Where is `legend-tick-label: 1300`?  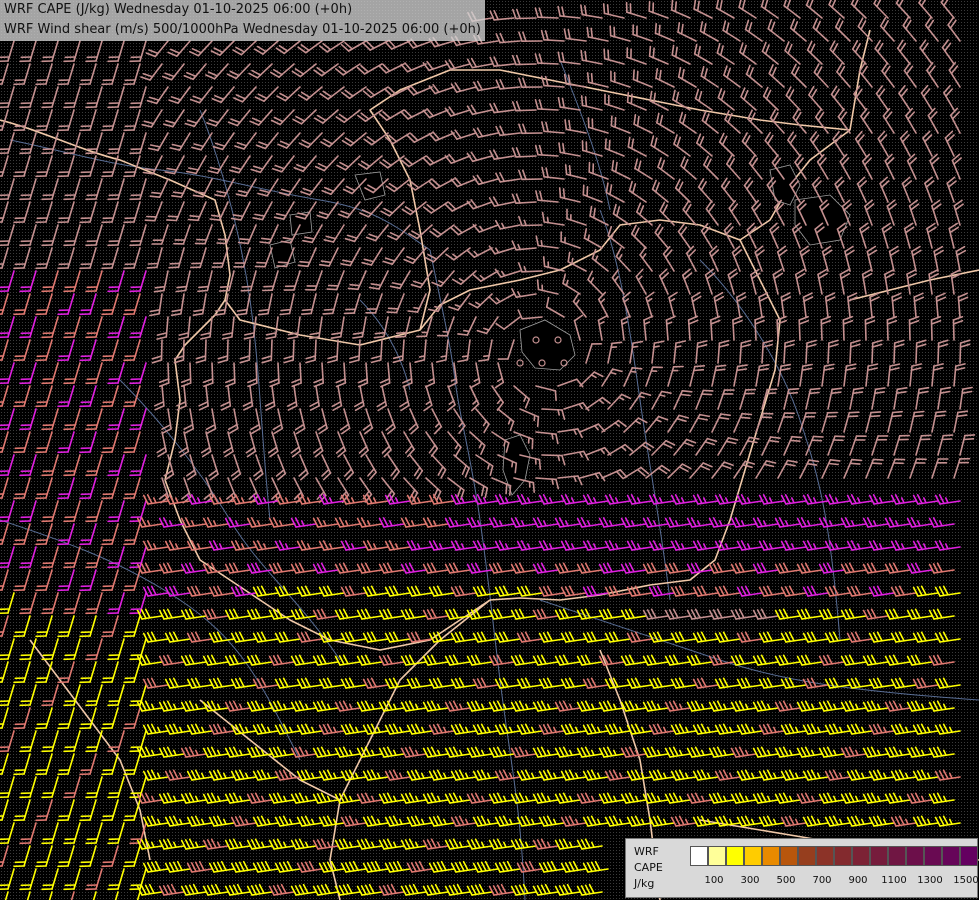 legend-tick-label: 1300 is located at coordinates (930, 880).